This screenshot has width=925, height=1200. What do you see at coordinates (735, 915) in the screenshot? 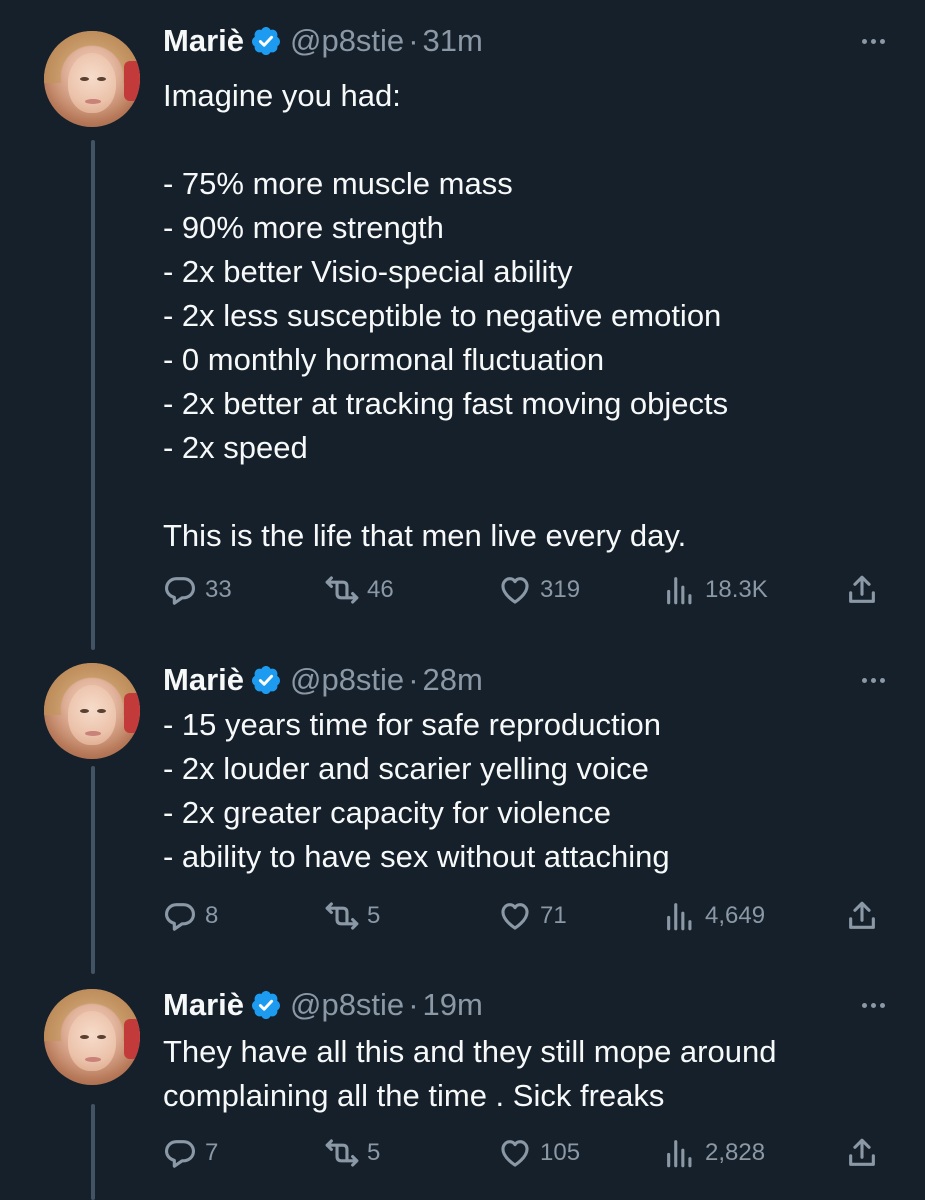
I see `views-count: 4,649` at bounding box center [735, 915].